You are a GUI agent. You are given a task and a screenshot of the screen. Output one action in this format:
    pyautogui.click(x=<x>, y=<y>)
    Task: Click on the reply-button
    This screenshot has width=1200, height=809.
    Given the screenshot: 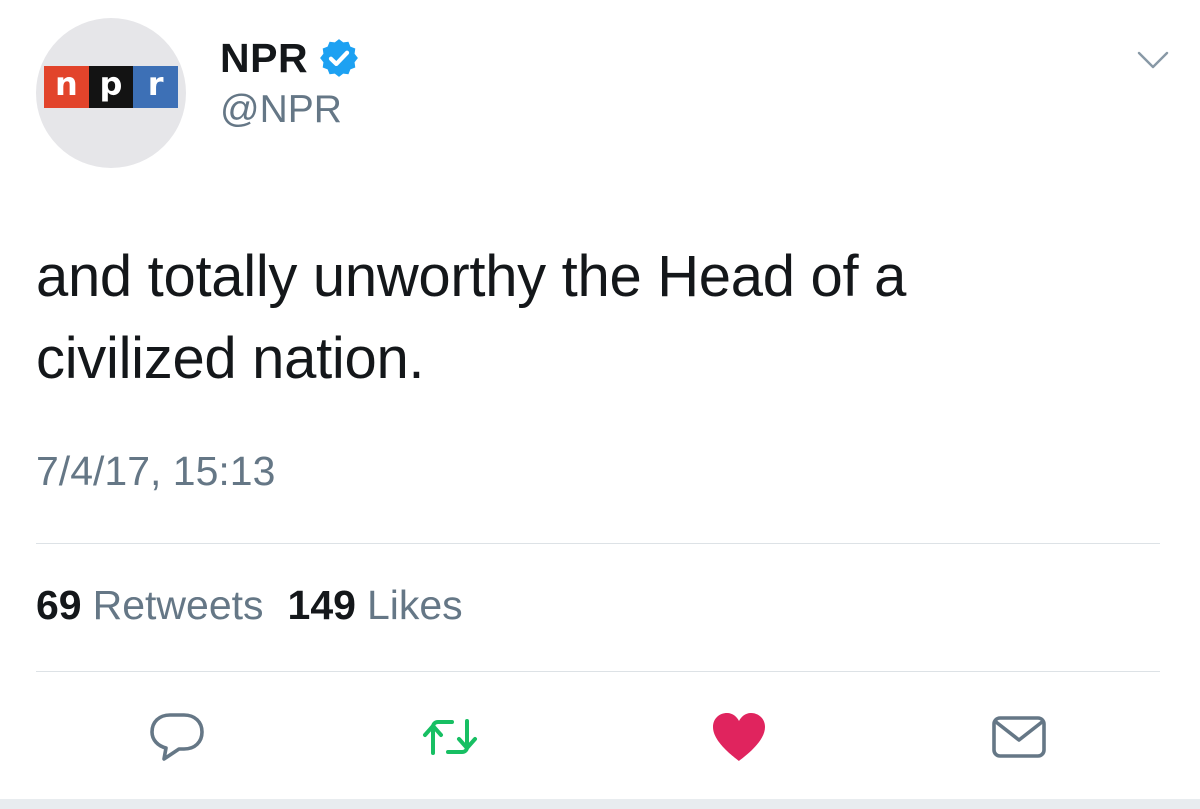 What is the action you would take?
    pyautogui.click(x=177, y=737)
    